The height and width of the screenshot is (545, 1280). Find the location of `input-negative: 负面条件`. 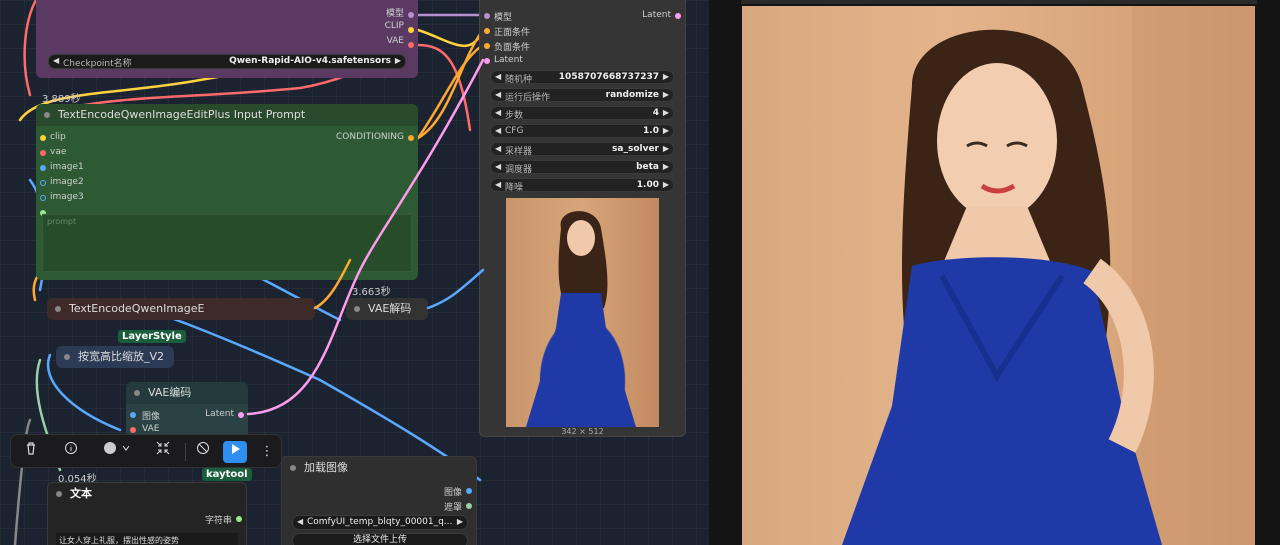

input-negative: 负面条件 is located at coordinates (512, 48).